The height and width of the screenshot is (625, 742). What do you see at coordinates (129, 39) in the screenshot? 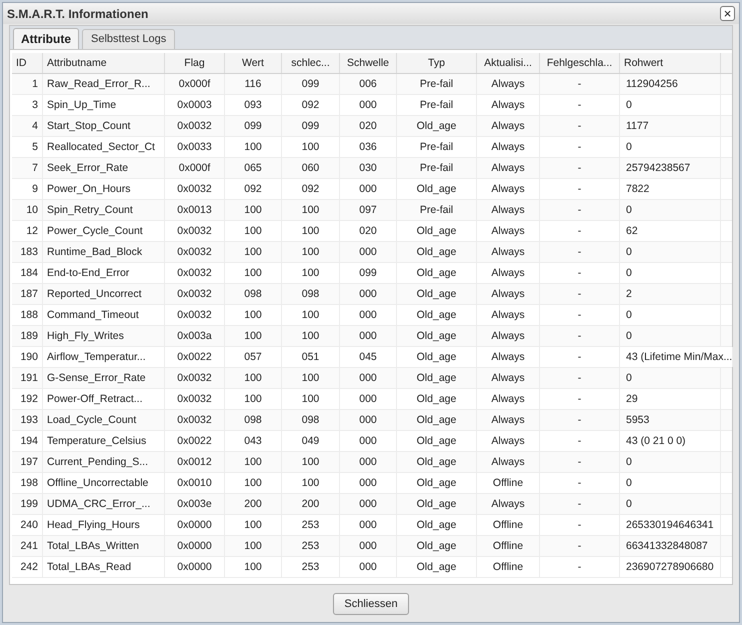
I see `tab: Selbsttest Logs` at bounding box center [129, 39].